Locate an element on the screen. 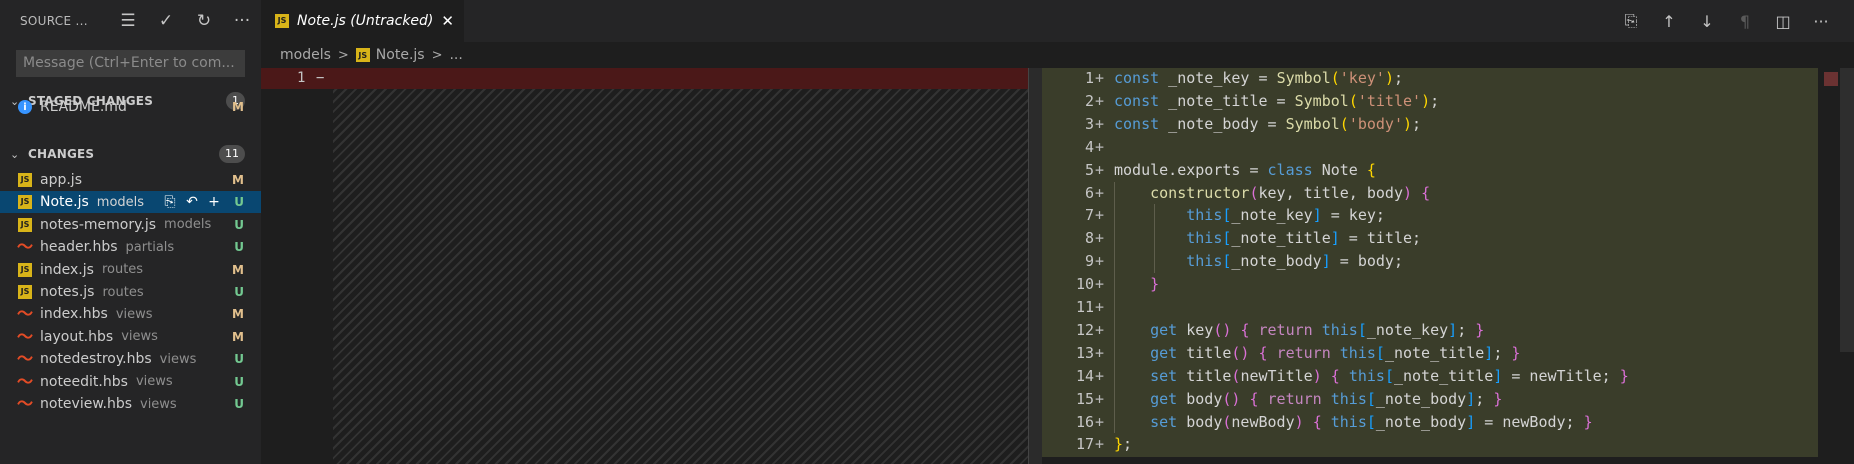 The image size is (1854, 464). overview-ruler is located at coordinates (1836, 266).